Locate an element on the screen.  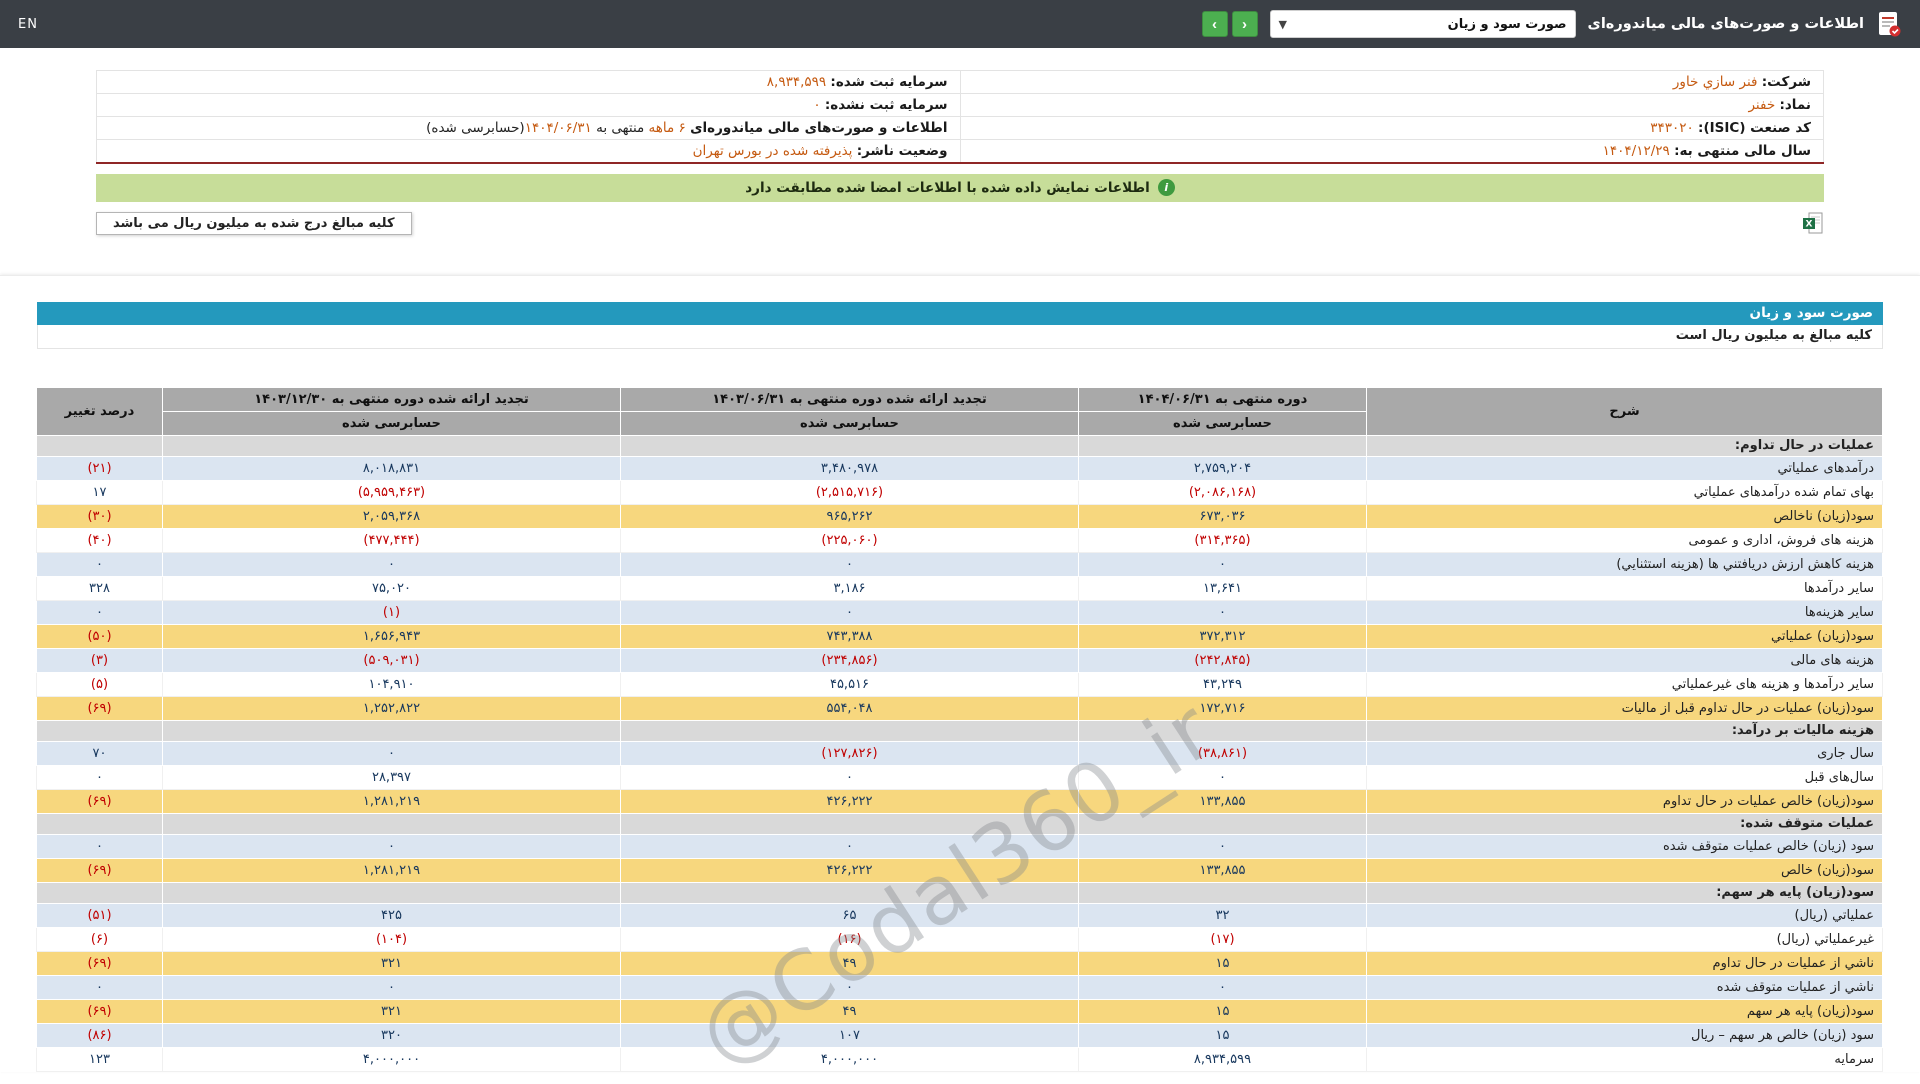
company-name-field: شرکت: فنر سازي خاور is located at coordinates (1391, 82).